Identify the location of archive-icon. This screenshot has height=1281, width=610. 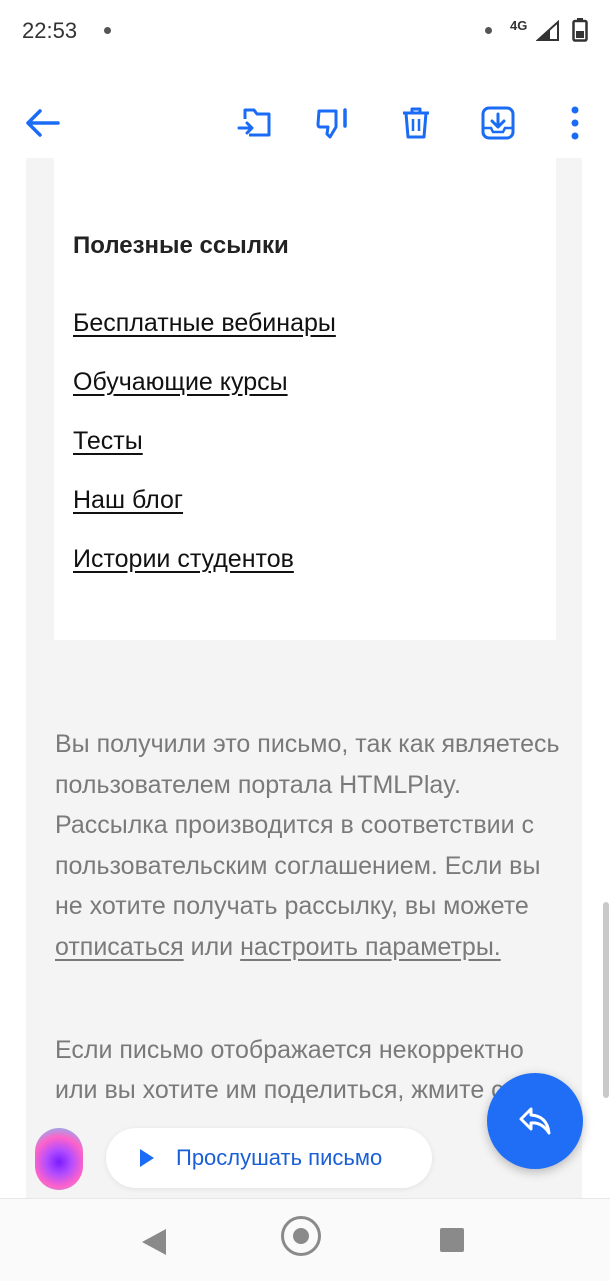
(498, 123).